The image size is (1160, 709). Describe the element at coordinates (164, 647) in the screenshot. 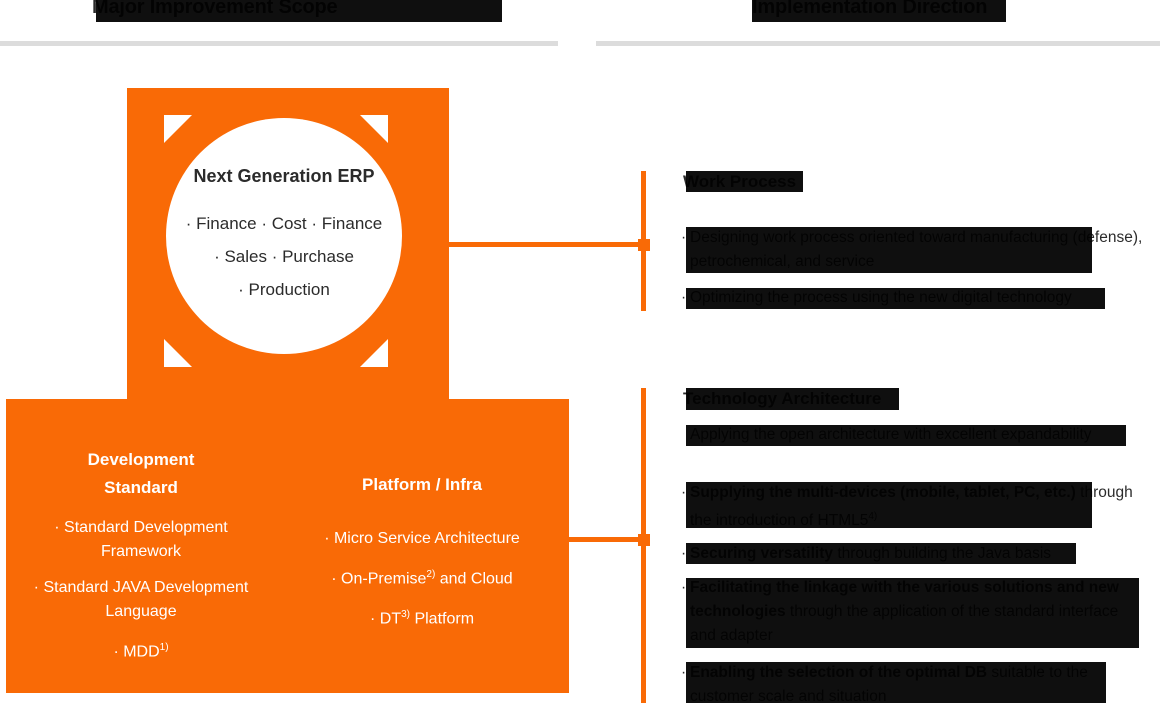

I see `footnote-marker-1: 1)` at that location.